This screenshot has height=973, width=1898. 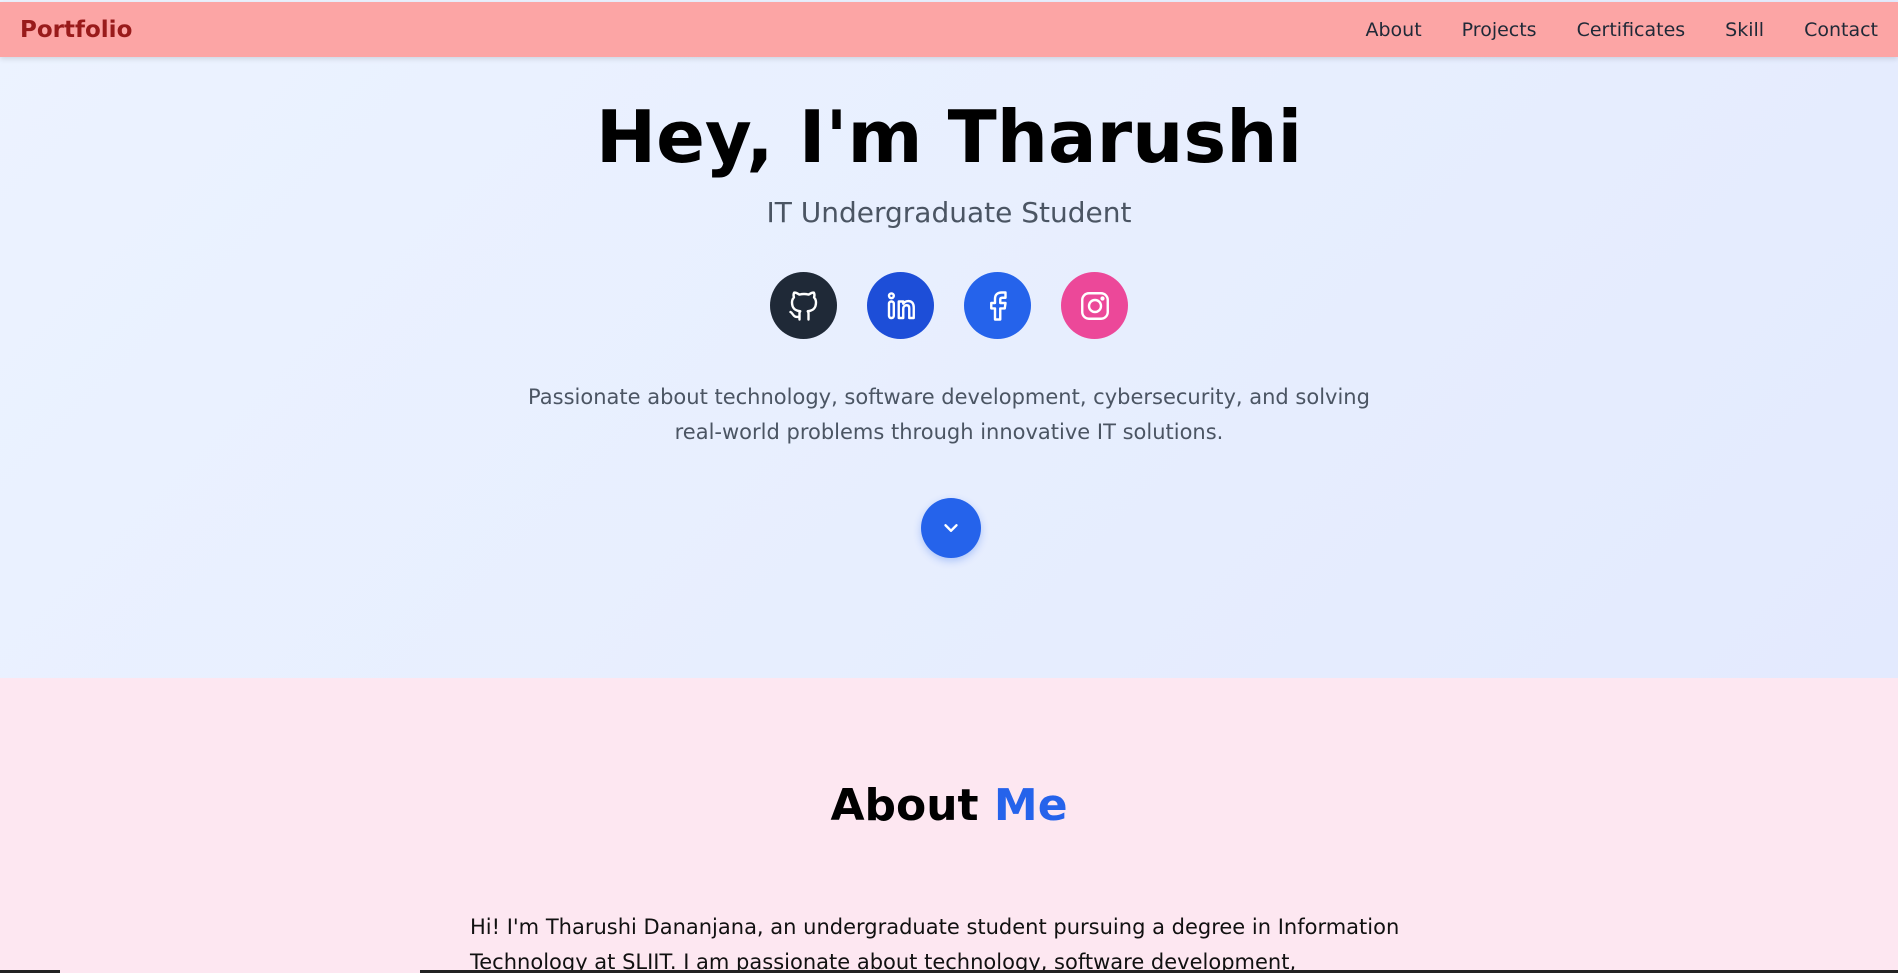 I want to click on facebook-link, so click(x=997, y=305).